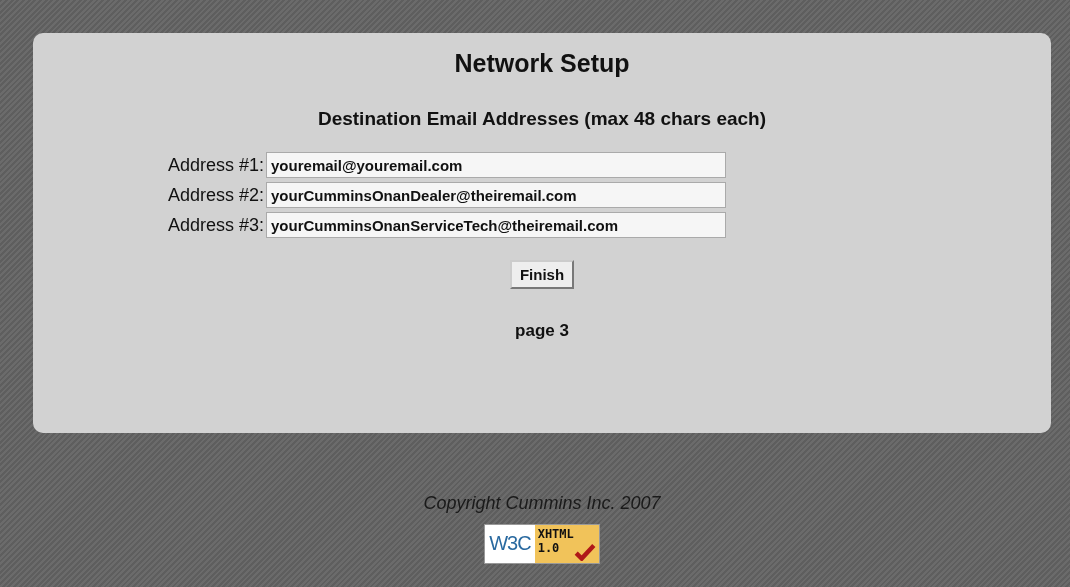  I want to click on field-label: Address #2:, so click(216, 195).